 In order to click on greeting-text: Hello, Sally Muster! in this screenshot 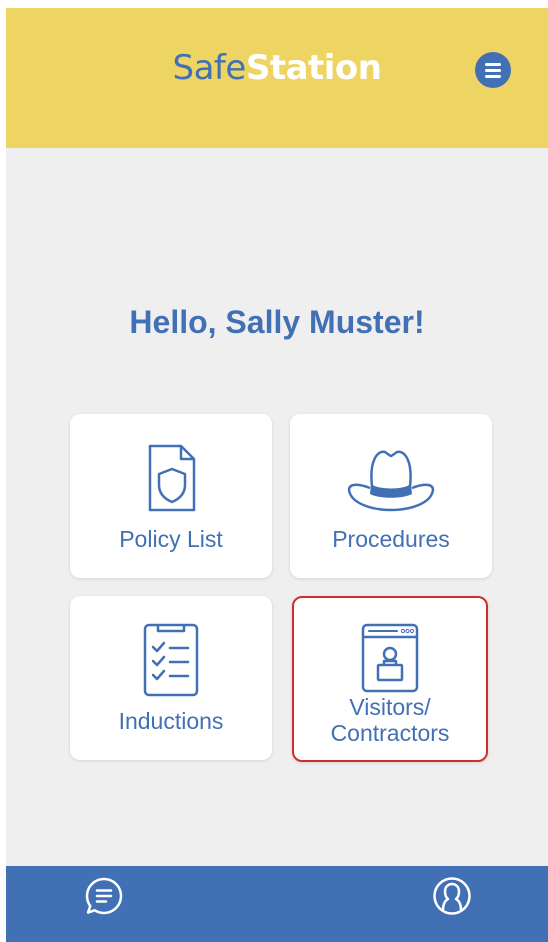, I will do `click(277, 322)`.